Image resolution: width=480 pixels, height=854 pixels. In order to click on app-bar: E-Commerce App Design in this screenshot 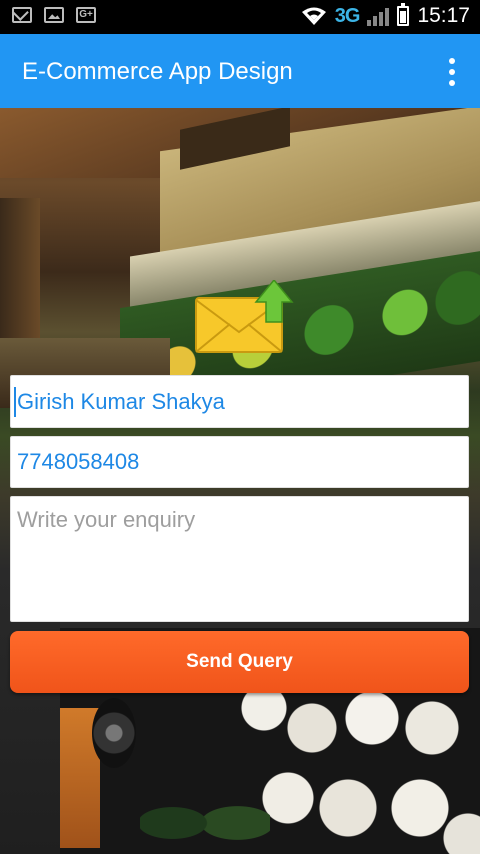, I will do `click(240, 71)`.